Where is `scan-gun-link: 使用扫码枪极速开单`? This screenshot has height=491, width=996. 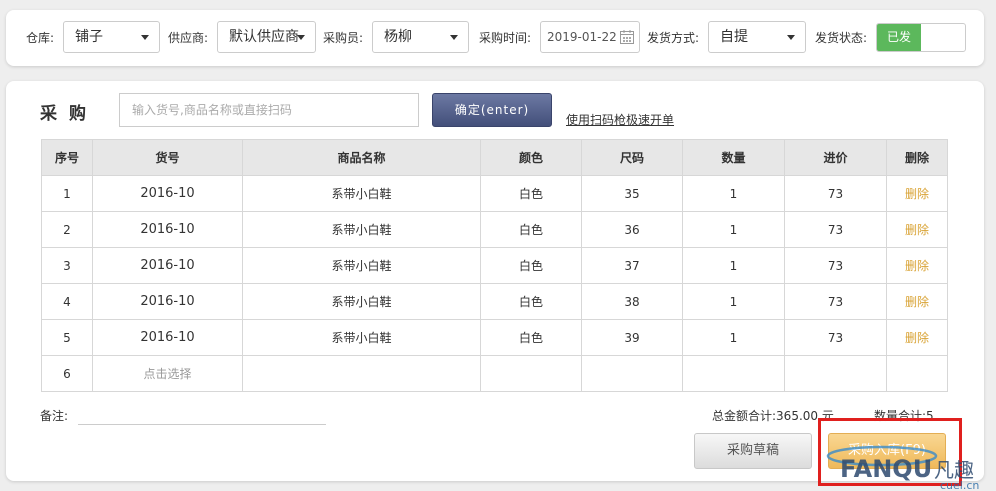 scan-gun-link: 使用扫码枪极速开单 is located at coordinates (620, 119).